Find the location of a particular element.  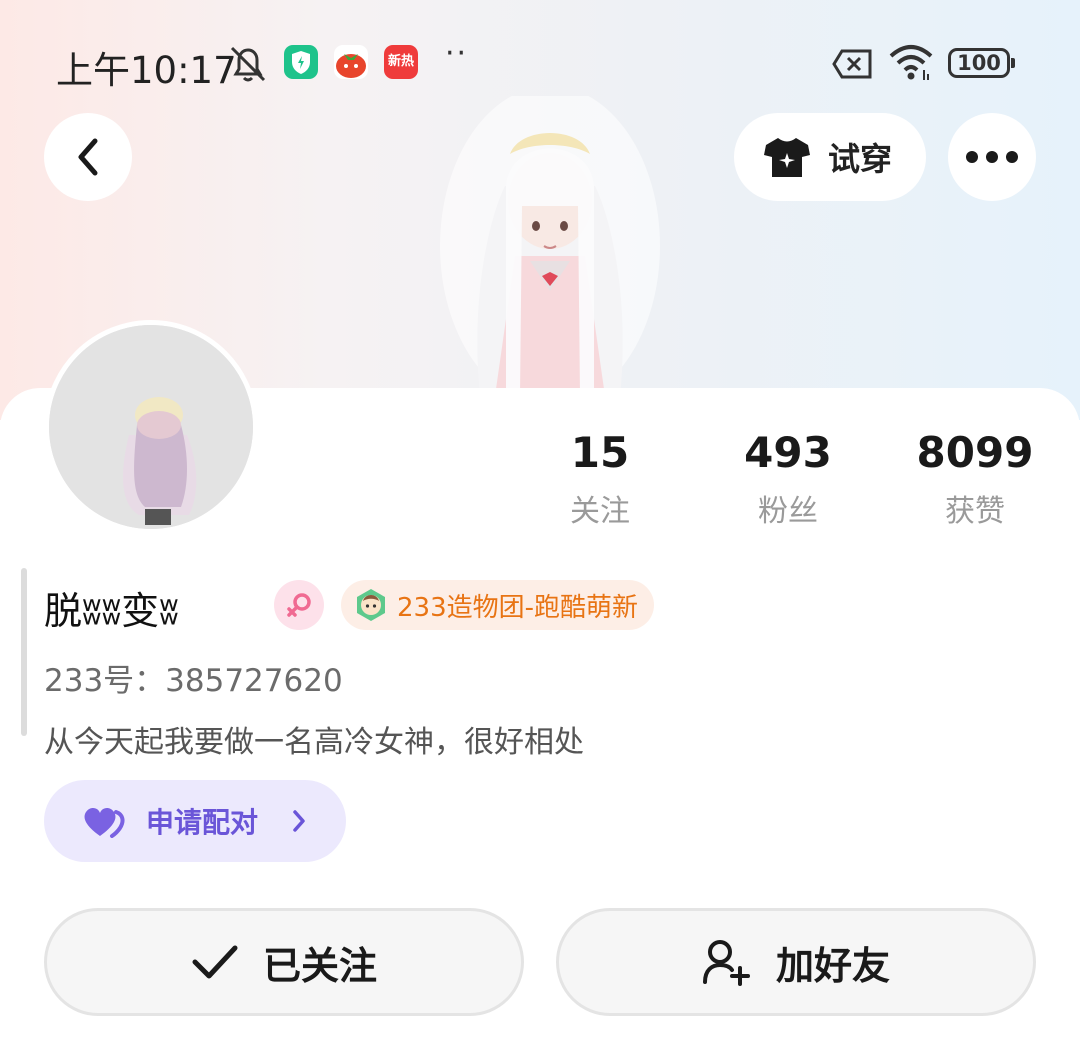

avatar is located at coordinates (151, 427).